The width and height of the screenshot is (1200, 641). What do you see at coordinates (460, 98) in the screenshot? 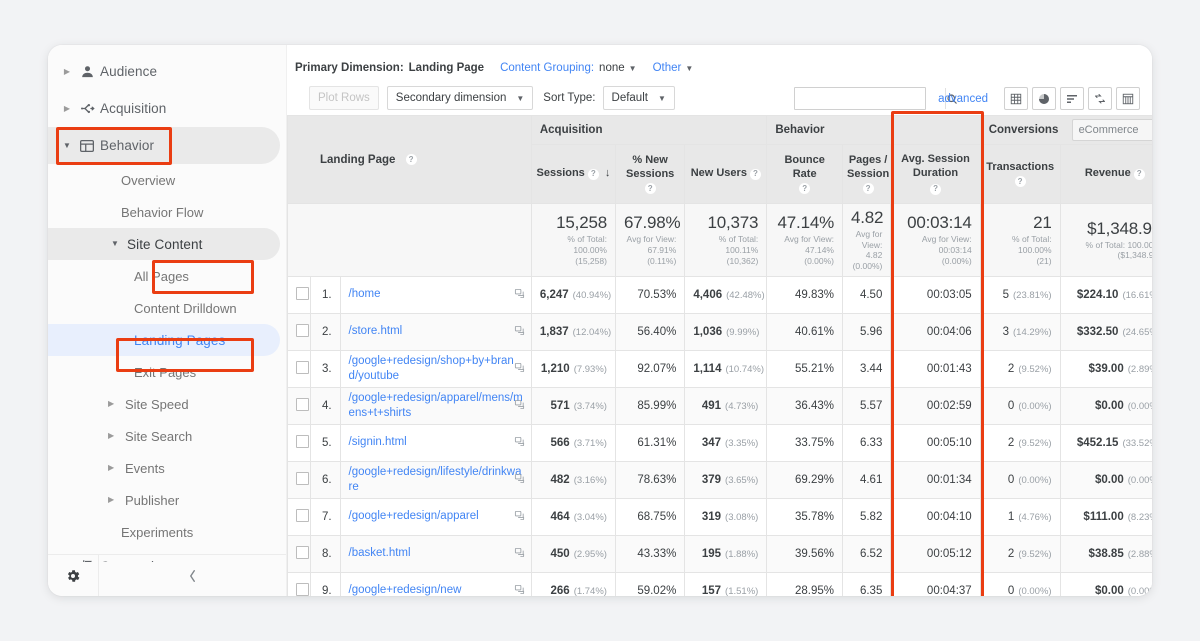
I see `secondary-dimension-button: Secondary dimension ▼` at bounding box center [460, 98].